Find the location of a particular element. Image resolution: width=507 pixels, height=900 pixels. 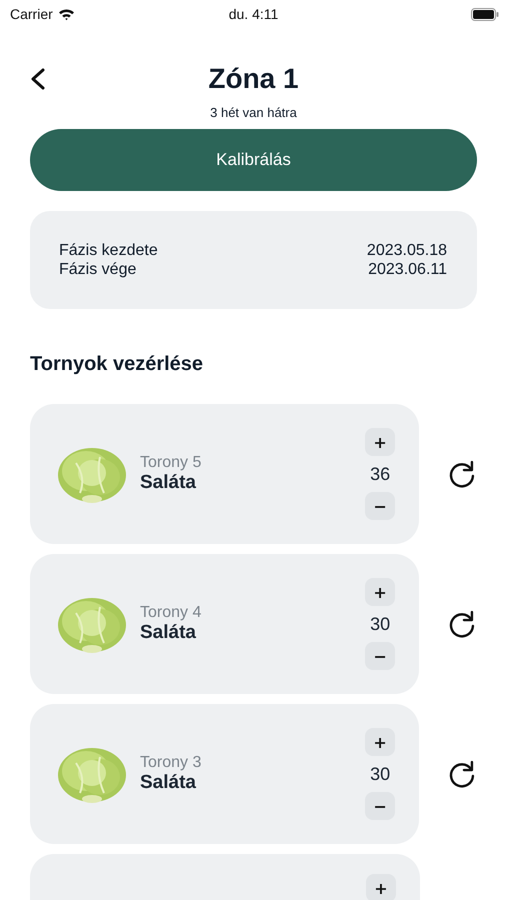

phase-label: Fázis kezdete is located at coordinates (108, 250).